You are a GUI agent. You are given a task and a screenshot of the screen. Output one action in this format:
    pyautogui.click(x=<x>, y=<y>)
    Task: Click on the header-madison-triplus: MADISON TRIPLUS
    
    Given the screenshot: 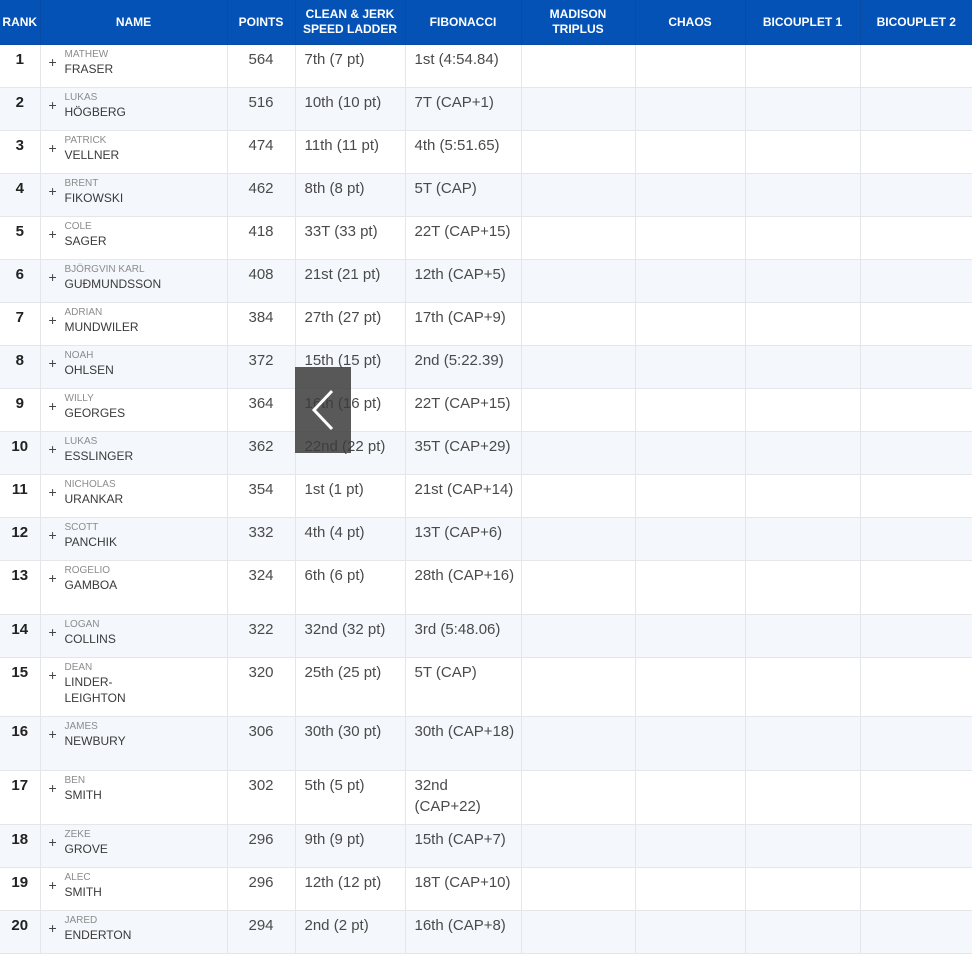 What is the action you would take?
    pyautogui.click(x=578, y=22)
    